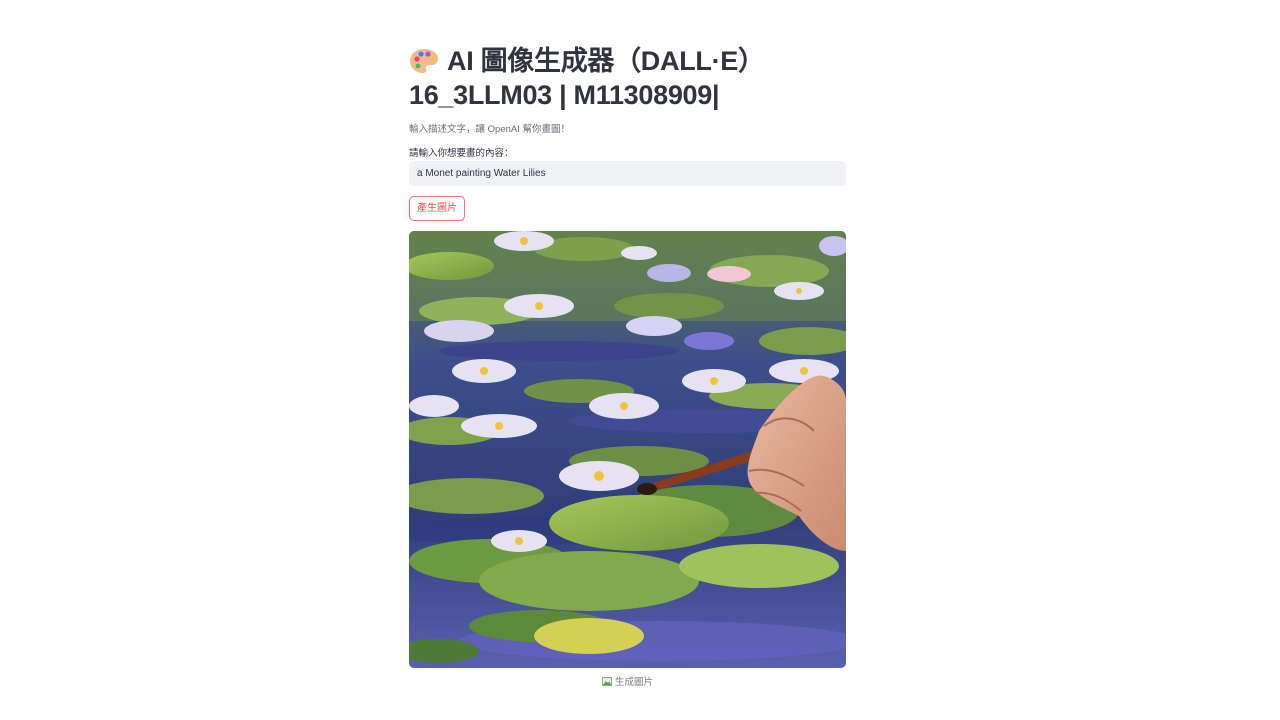  What do you see at coordinates (489, 129) in the screenshot?
I see `page-description: 輸入描述文字，讓 OpenAI 幫你畫圖！` at bounding box center [489, 129].